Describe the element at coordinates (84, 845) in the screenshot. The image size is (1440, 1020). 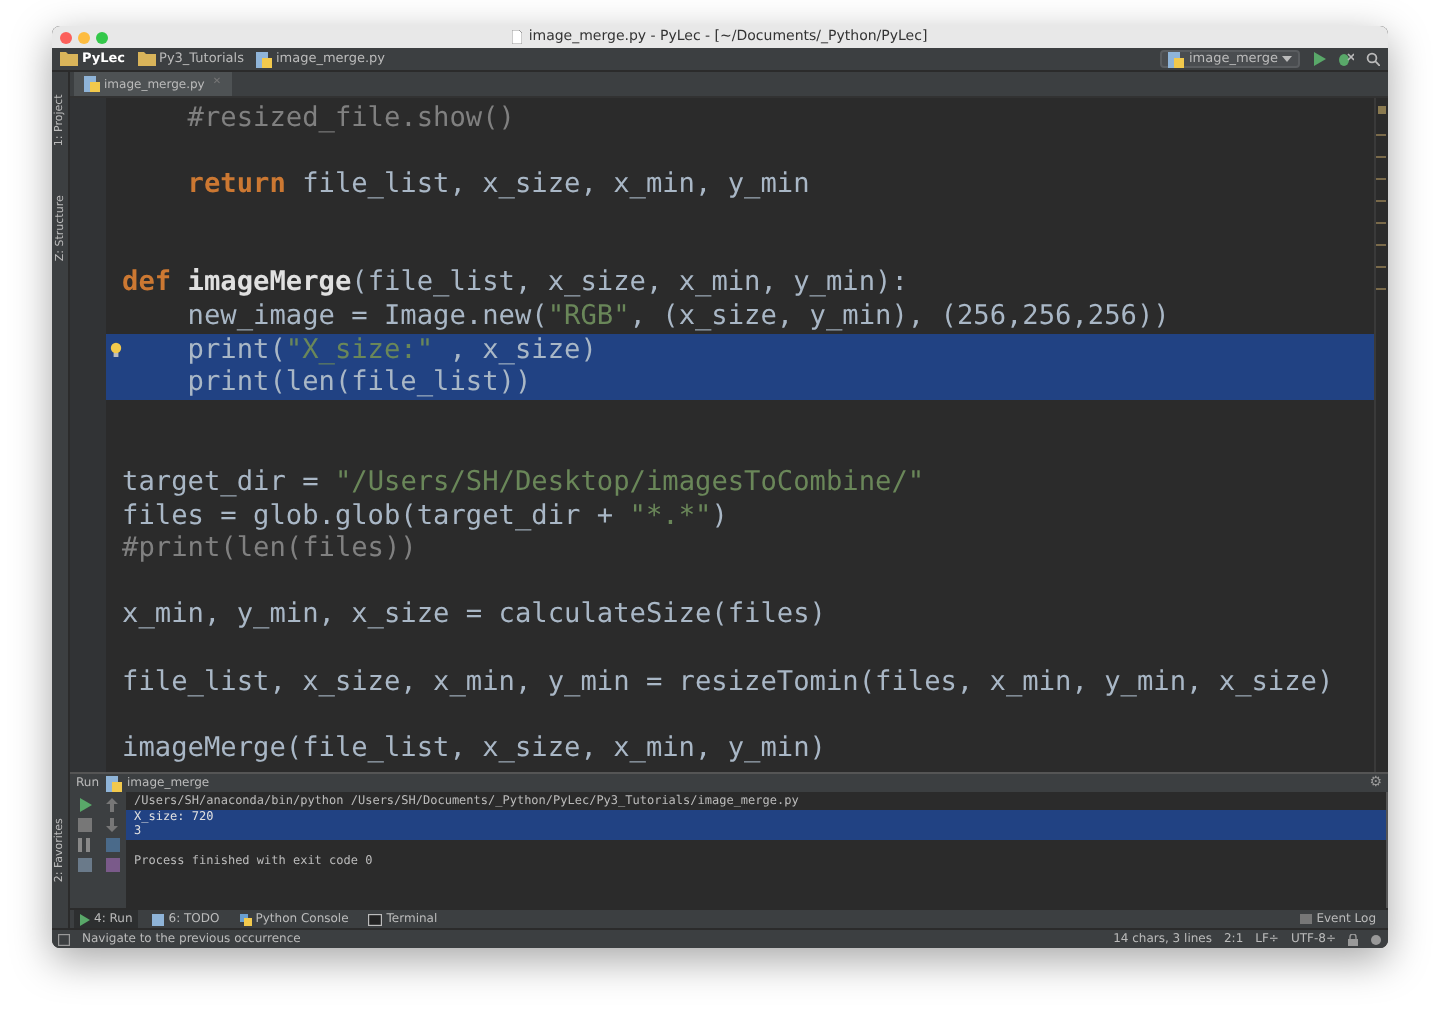
I see `pause-icon` at that location.